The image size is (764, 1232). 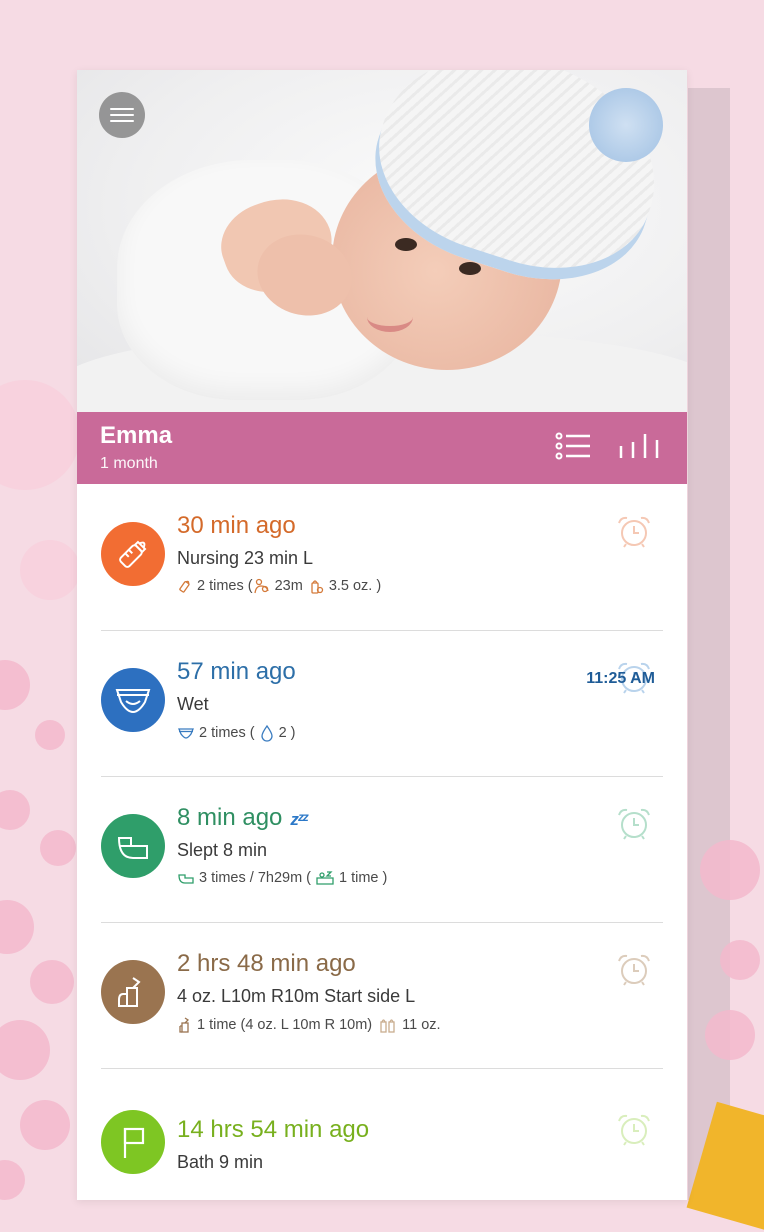 I want to click on pump-count: 1 time (4 oz. L 10m R 10m), so click(x=285, y=1025).